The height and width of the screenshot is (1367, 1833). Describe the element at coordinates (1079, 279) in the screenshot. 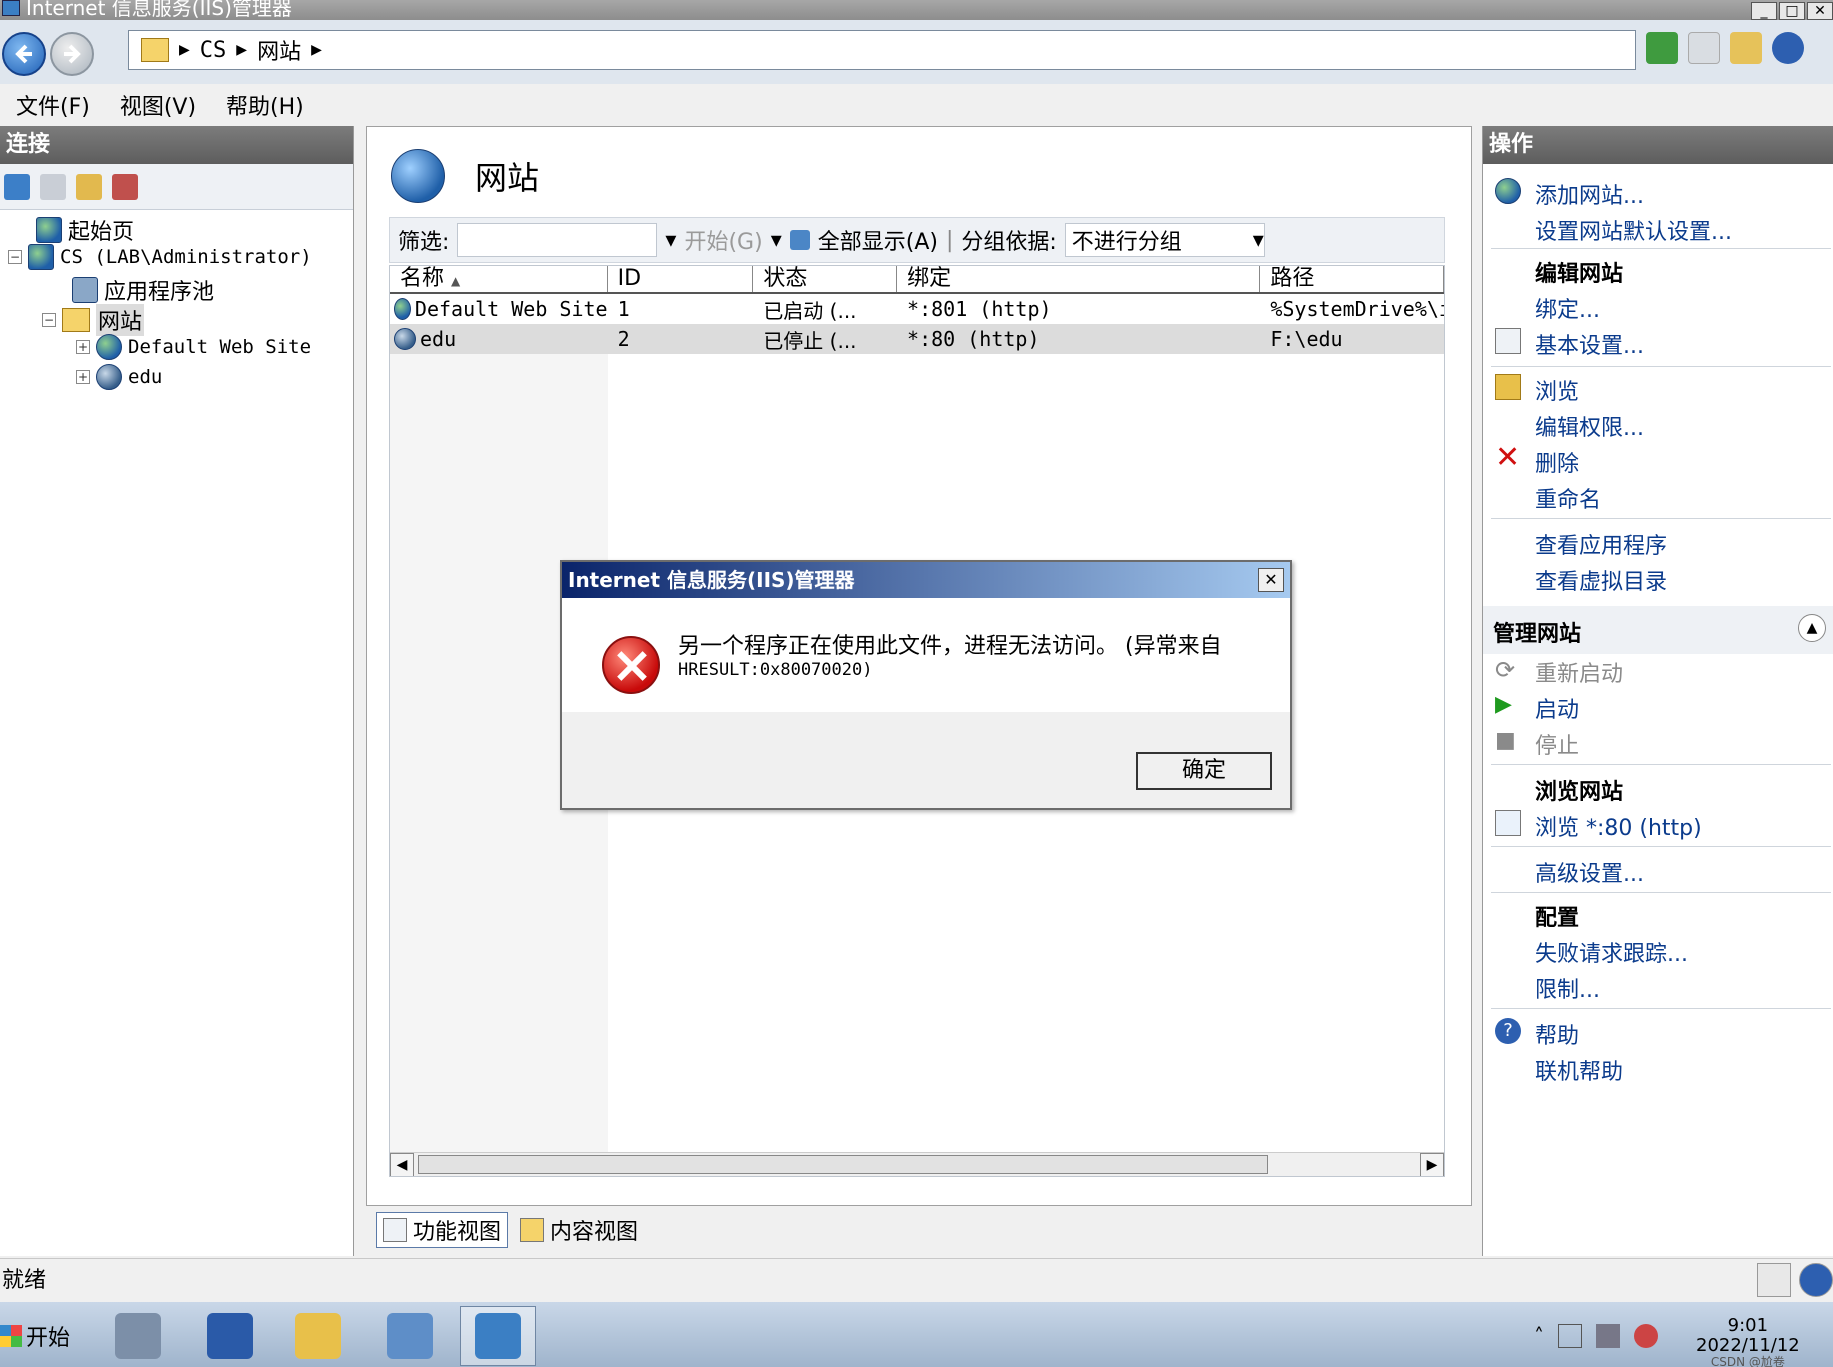

I see `column-header-binding: 绑定` at that location.